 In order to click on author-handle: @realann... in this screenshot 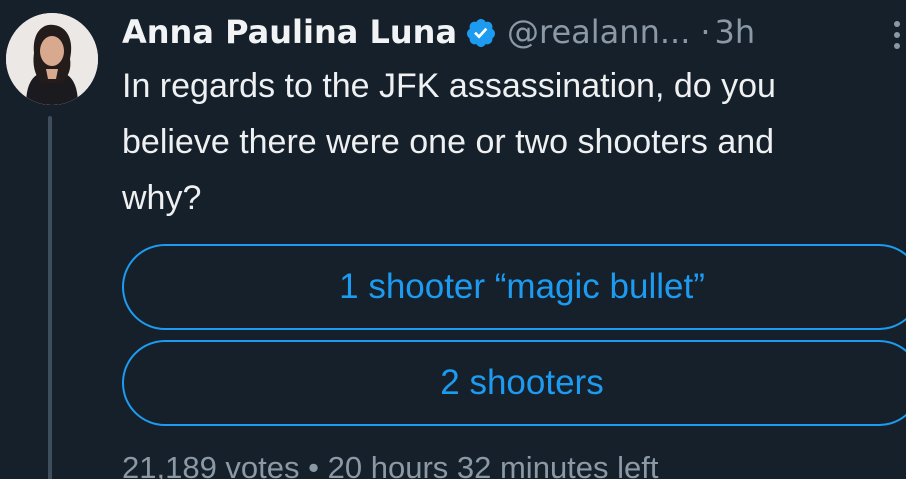, I will do `click(598, 32)`.